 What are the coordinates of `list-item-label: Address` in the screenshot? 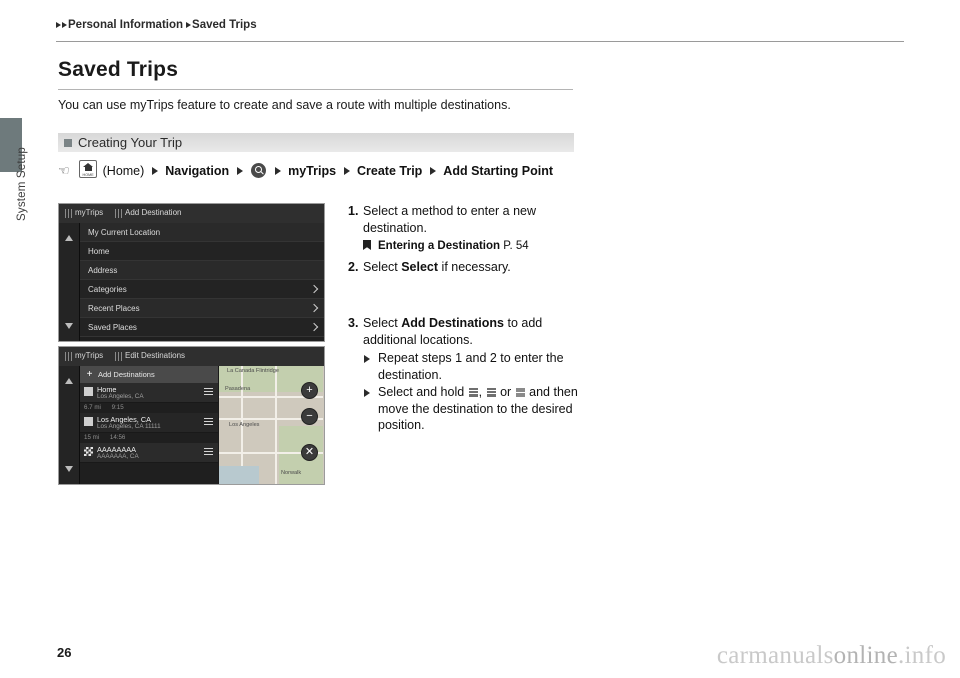 It's located at (103, 270).